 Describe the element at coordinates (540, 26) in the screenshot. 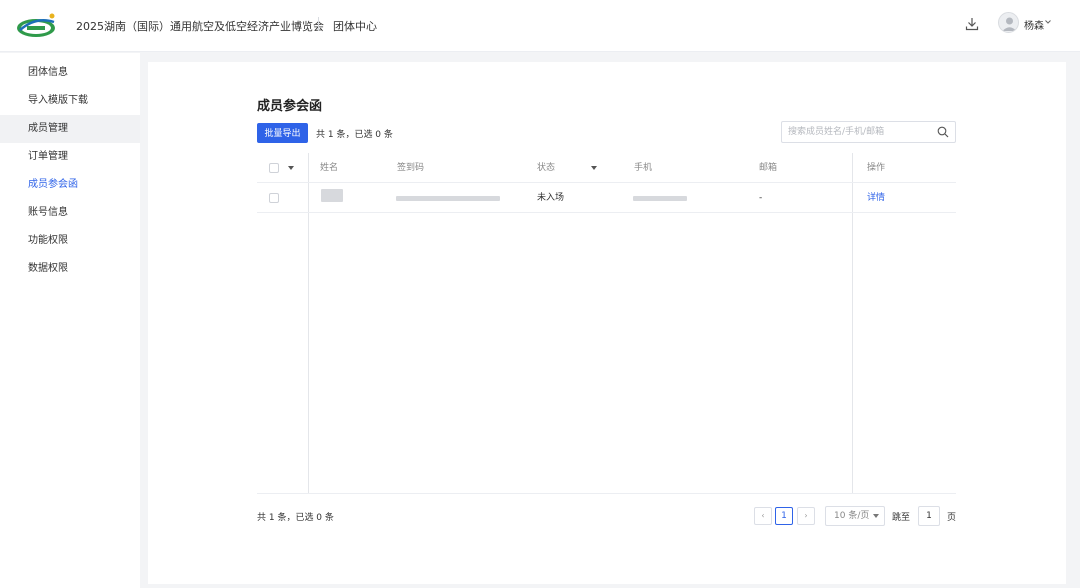

I see `top-header: 2025湖南（国际）通用航空及低空经济产业博览会 团体中心 杨森` at that location.